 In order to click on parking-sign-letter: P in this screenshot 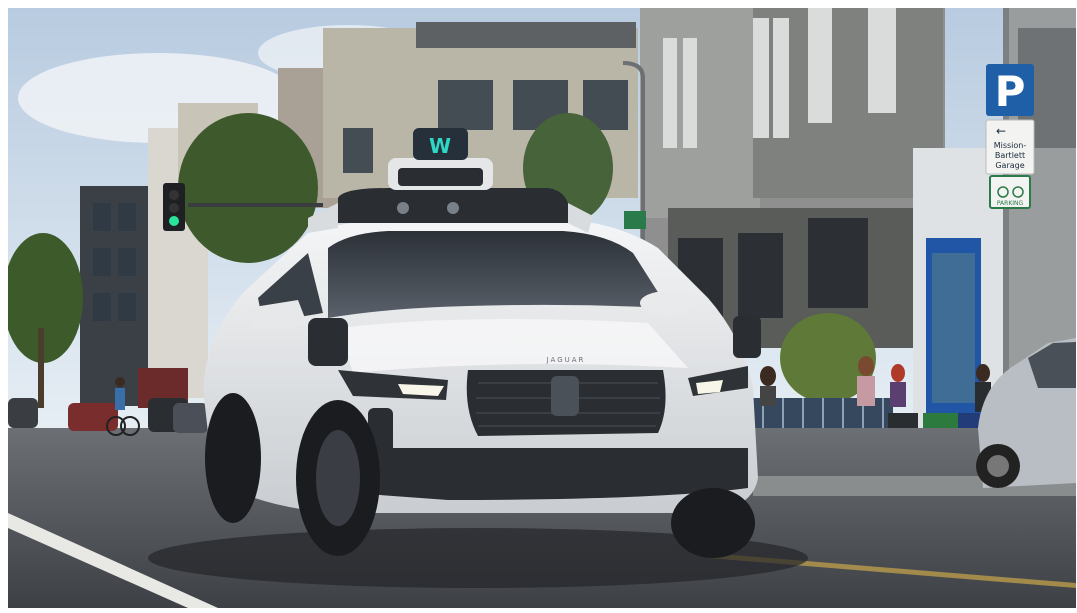, I will do `click(1010, 91)`.